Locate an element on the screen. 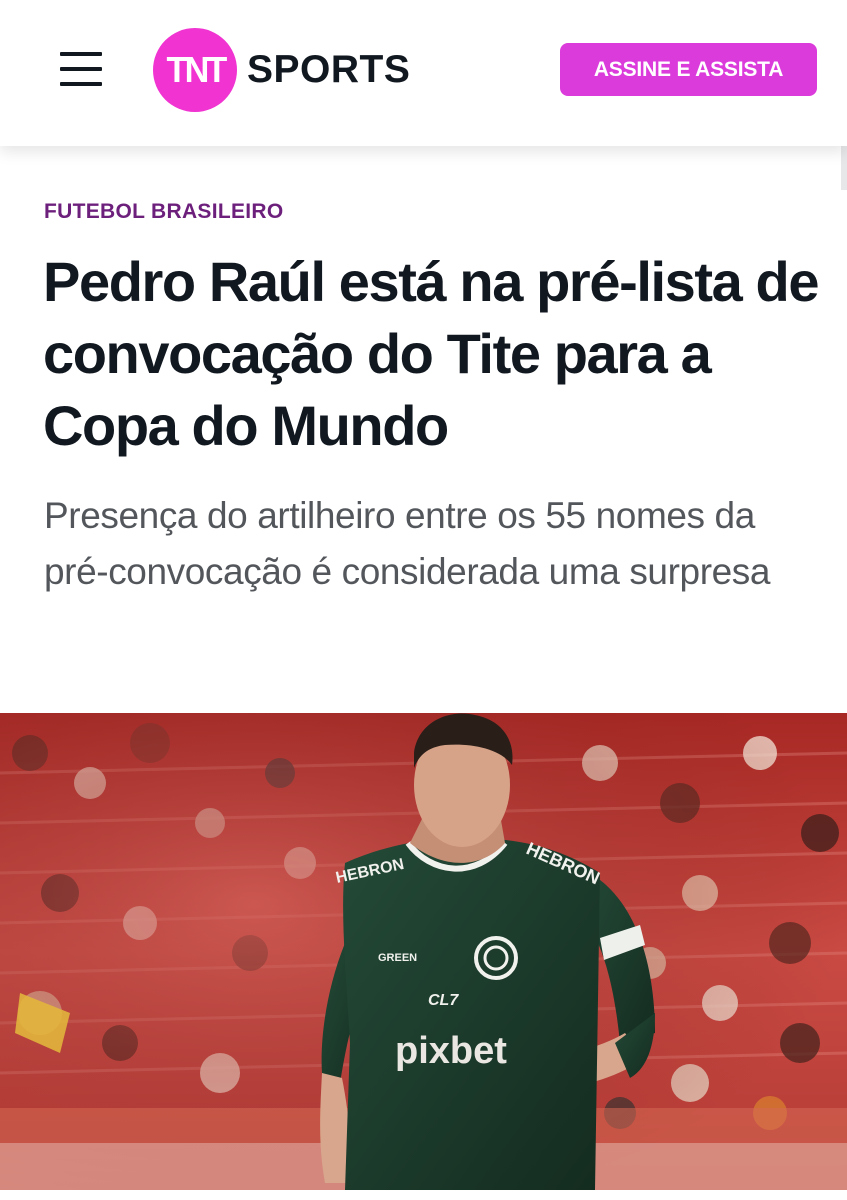 Image resolution: width=847 pixels, height=1200 pixels. subscribe-watch-button: ASSINE E ASSISTA is located at coordinates (688, 69).